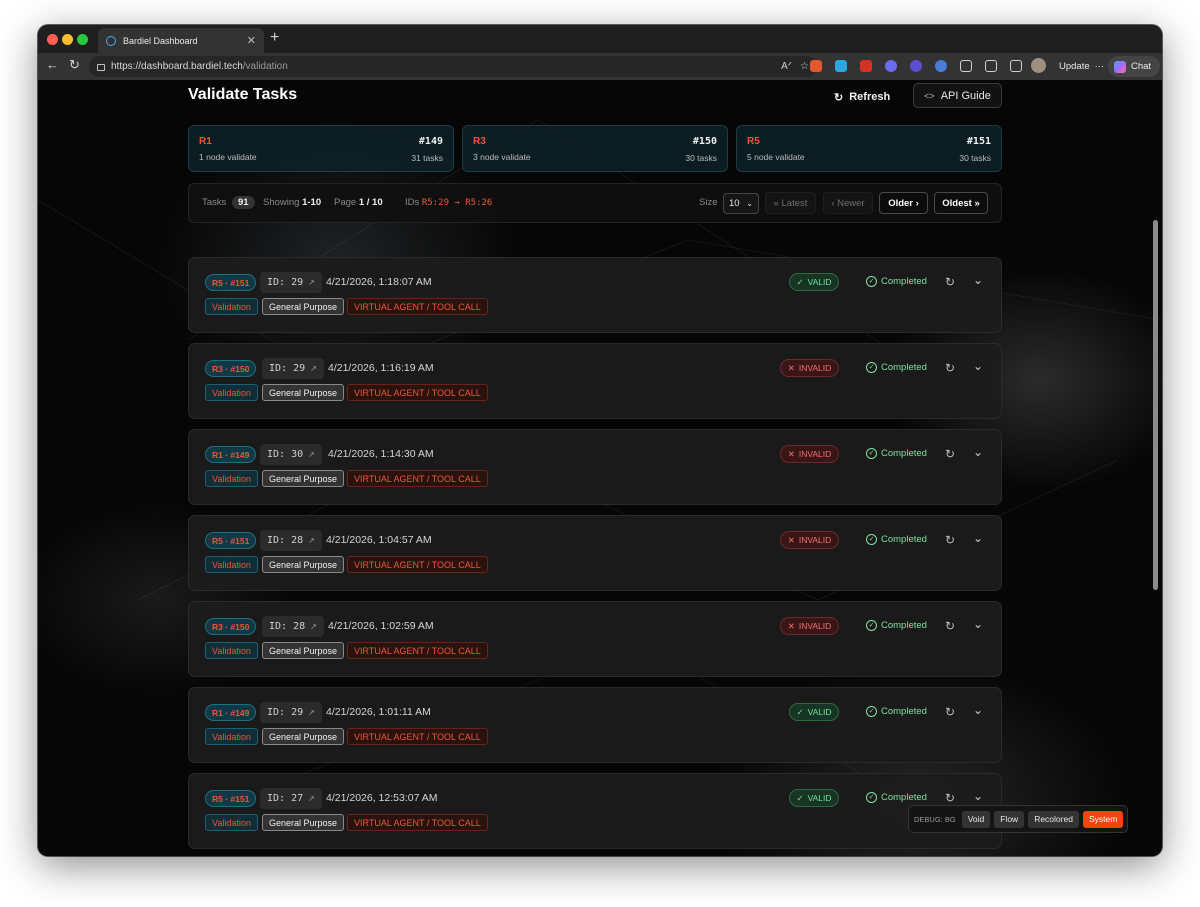  What do you see at coordinates (869, 148) in the screenshot?
I see `round-card-r5: R5 #151 5 node validate 30 tasks` at bounding box center [869, 148].